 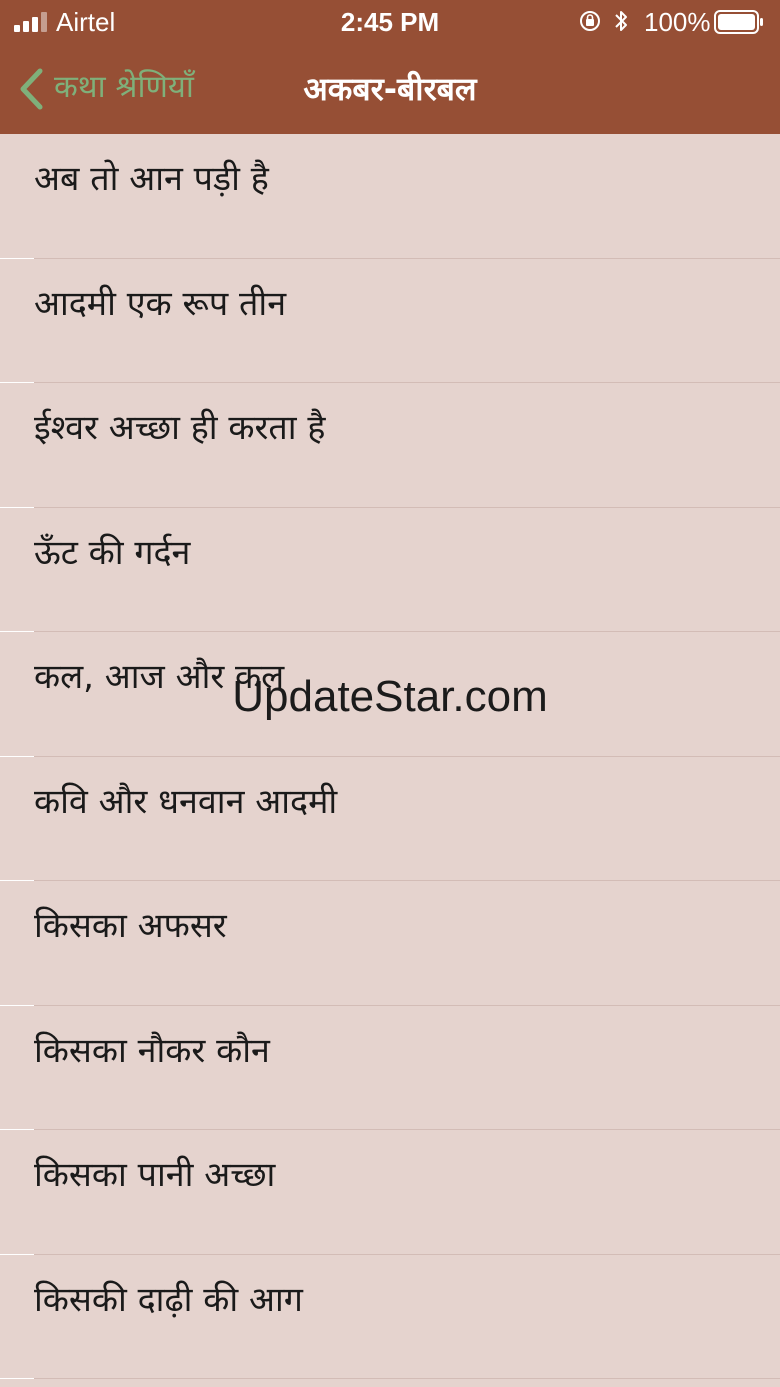 I want to click on list-item: आदमी एक रूप तीन, so click(x=390, y=321).